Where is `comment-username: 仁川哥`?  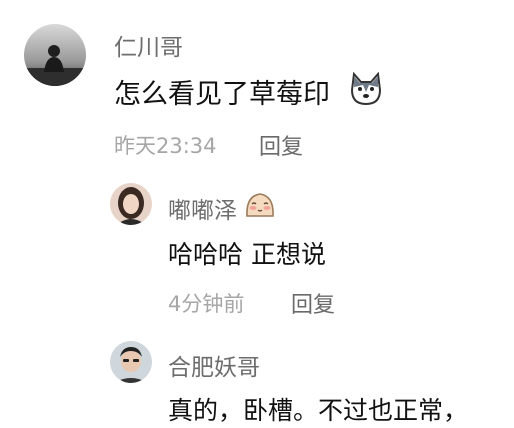 comment-username: 仁川哥 is located at coordinates (148, 45).